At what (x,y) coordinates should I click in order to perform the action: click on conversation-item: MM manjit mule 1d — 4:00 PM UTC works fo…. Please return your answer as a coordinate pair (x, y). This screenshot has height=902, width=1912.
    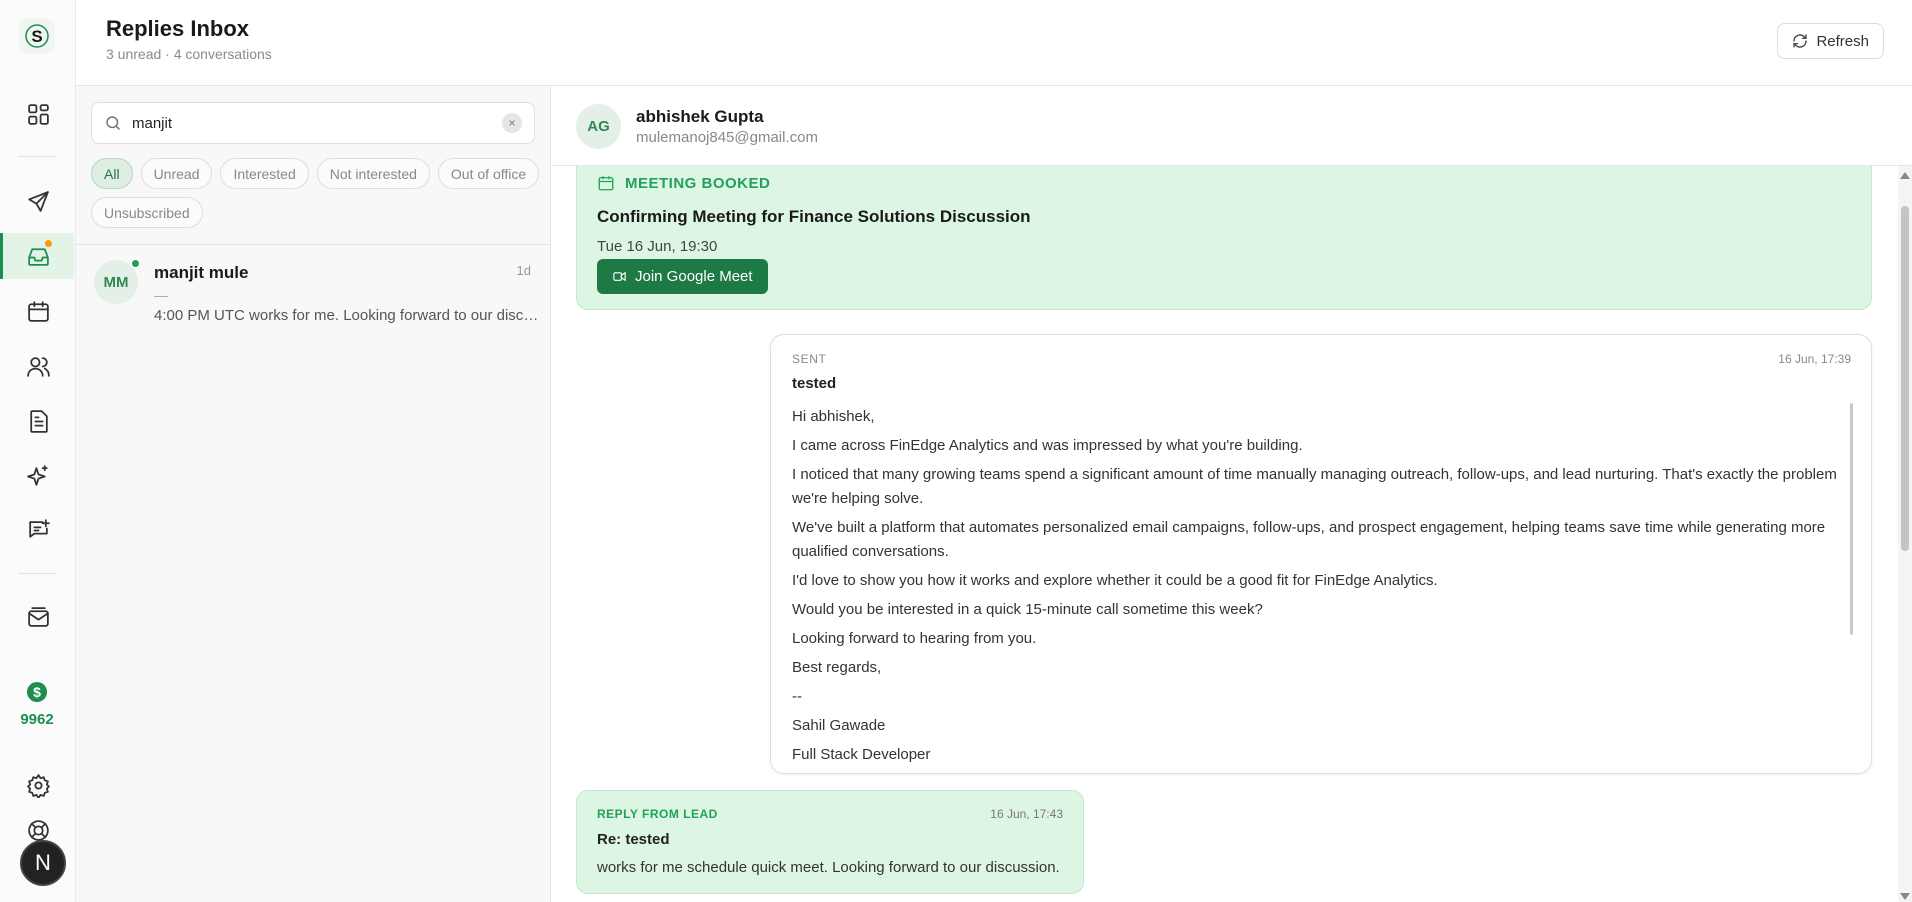
    Looking at the image, I should click on (313, 289).